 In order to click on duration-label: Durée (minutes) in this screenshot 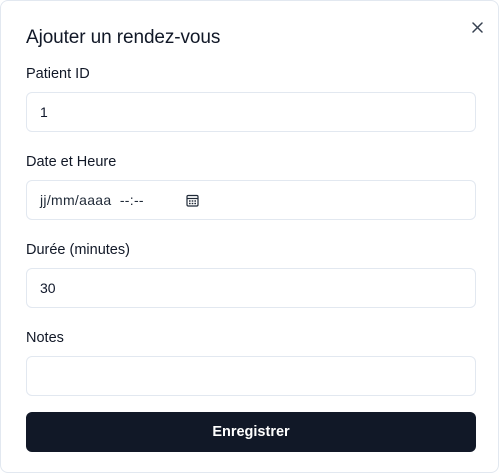, I will do `click(78, 250)`.